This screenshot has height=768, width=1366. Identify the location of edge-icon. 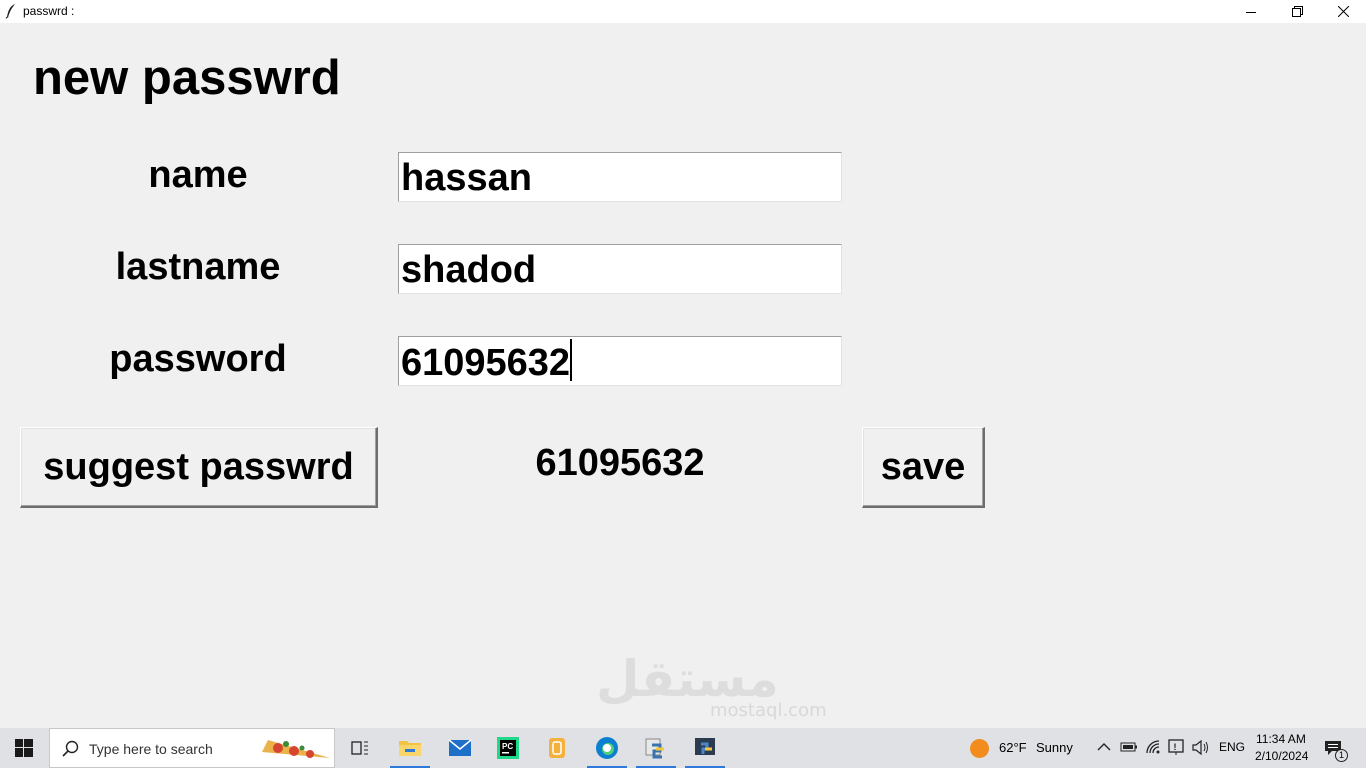
(607, 748).